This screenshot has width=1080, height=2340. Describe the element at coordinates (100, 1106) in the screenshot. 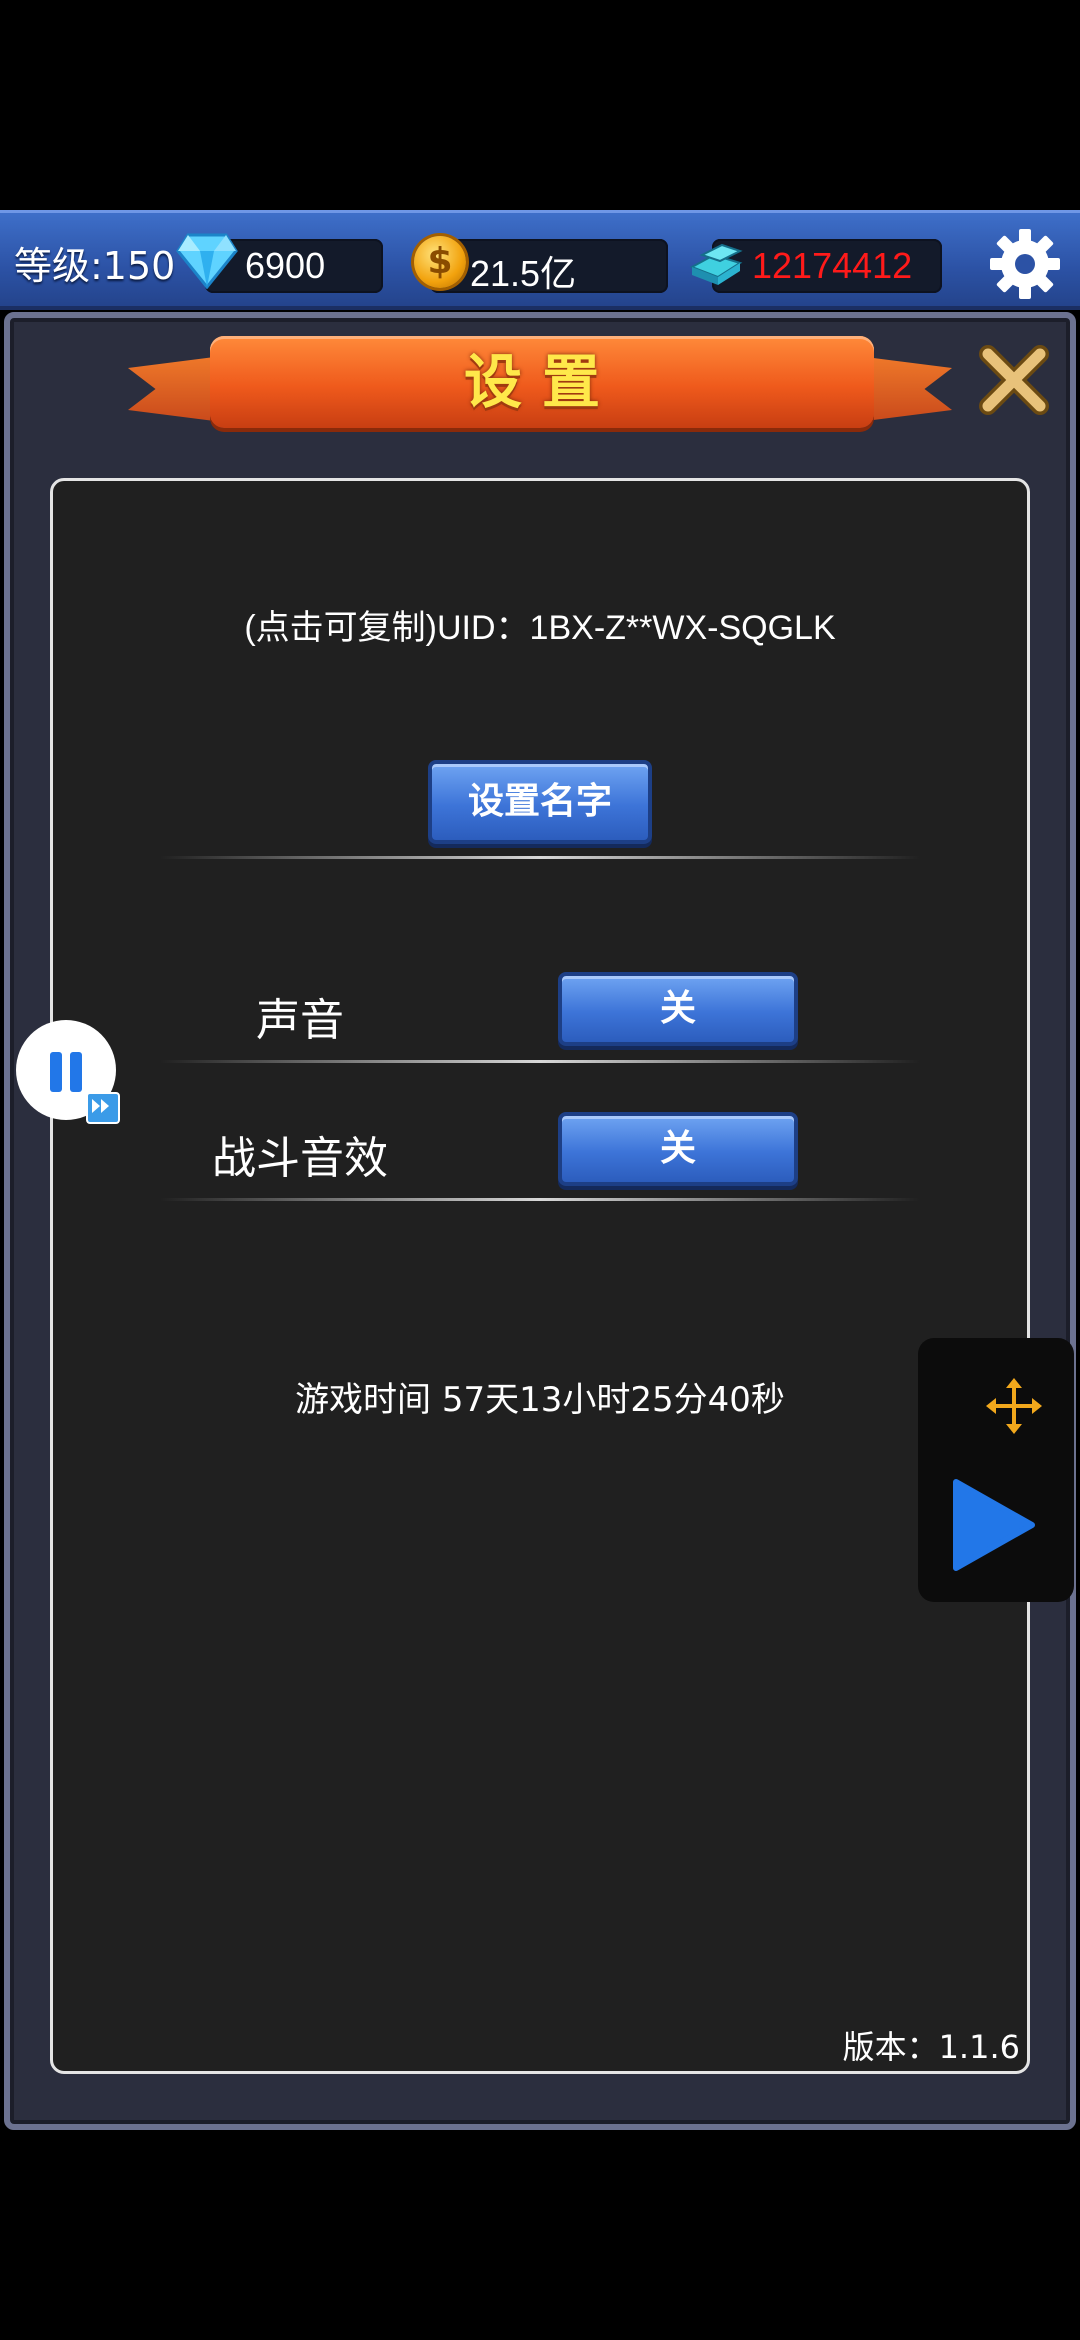

I see `fast-forward-glyph` at that location.